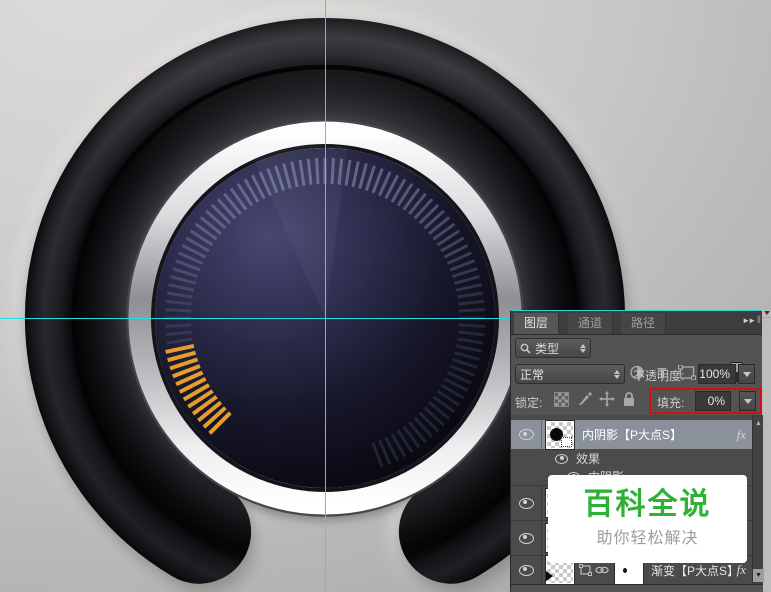  I want to click on filter-type-dropdown: 类型, so click(553, 348).